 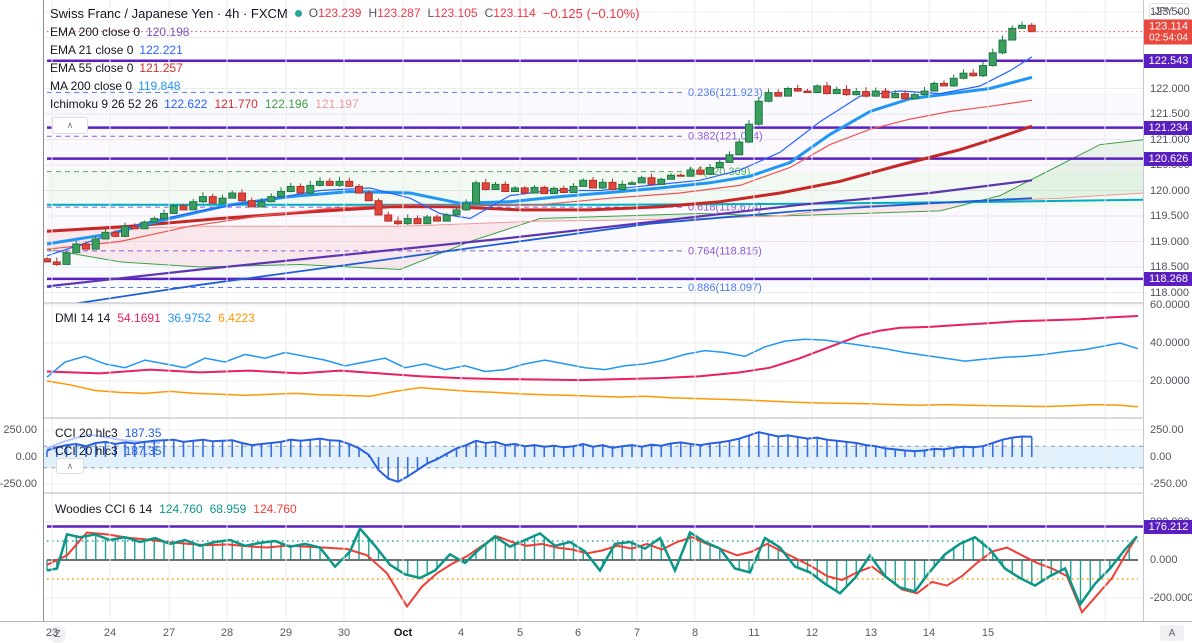 I want to click on price-tick-label: 122.000, so click(x=1170, y=88).